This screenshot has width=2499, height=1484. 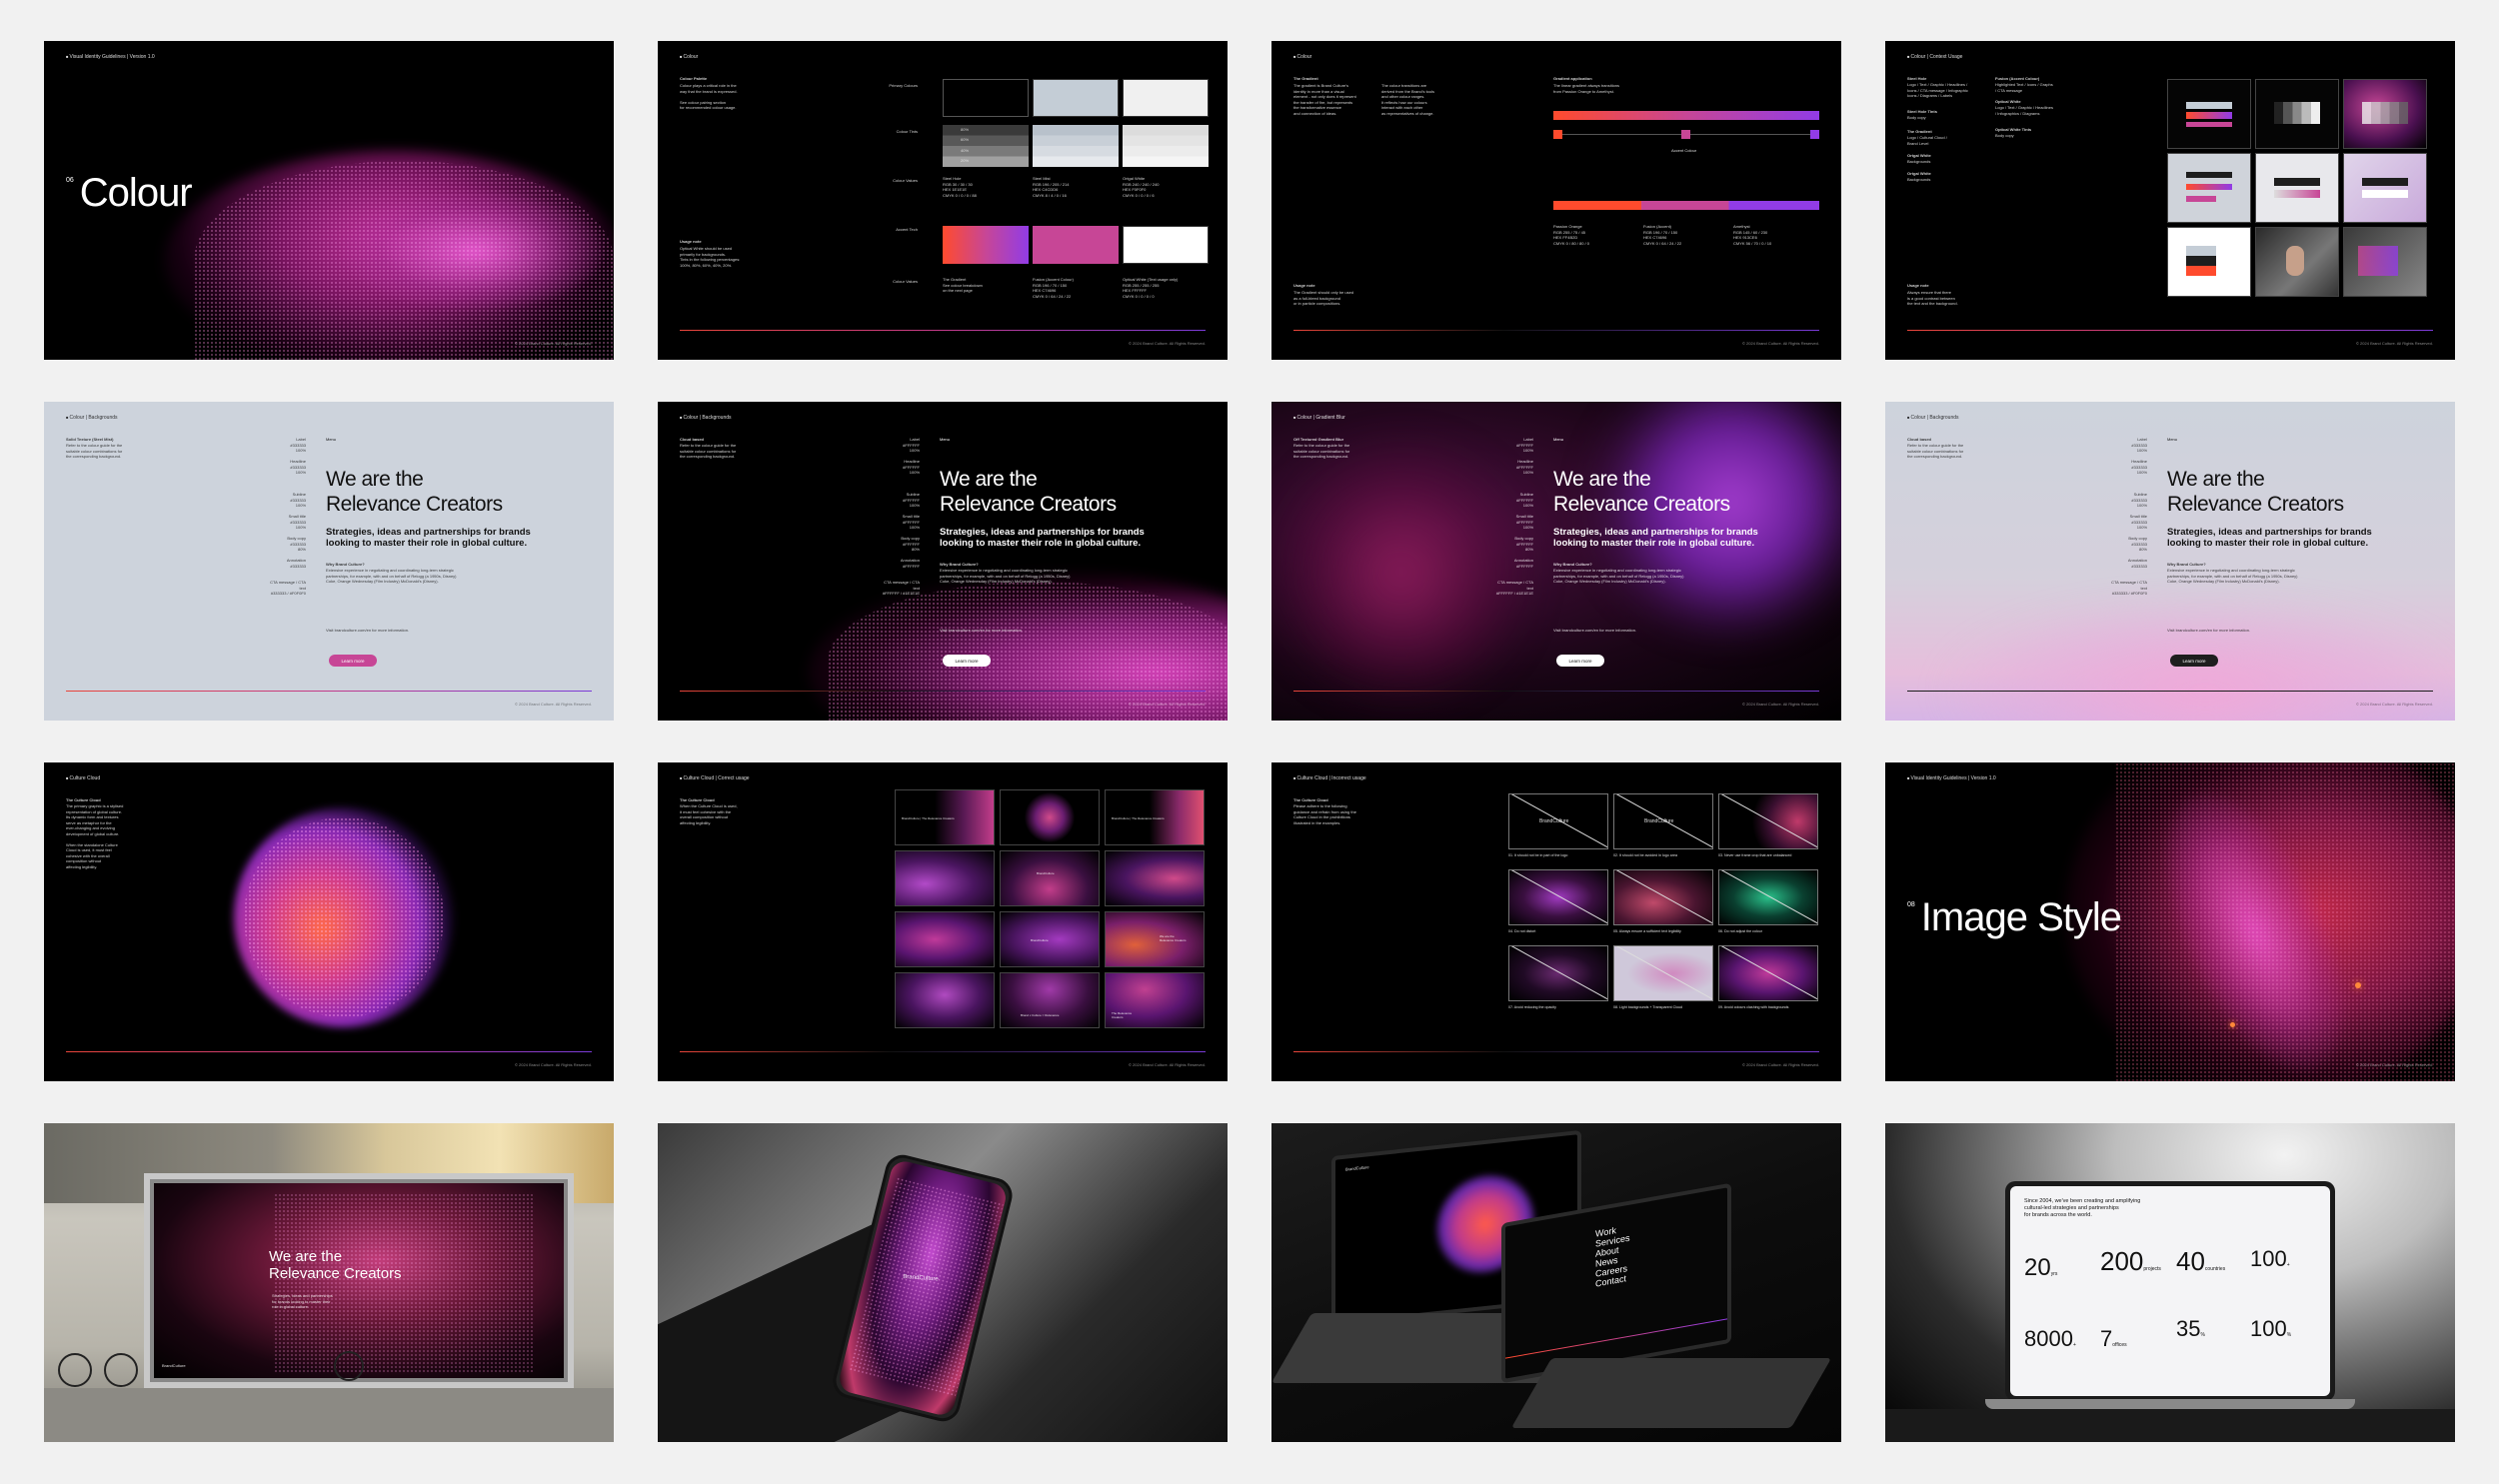 I want to click on stat-figure: 8000+, so click(x=2050, y=1339).